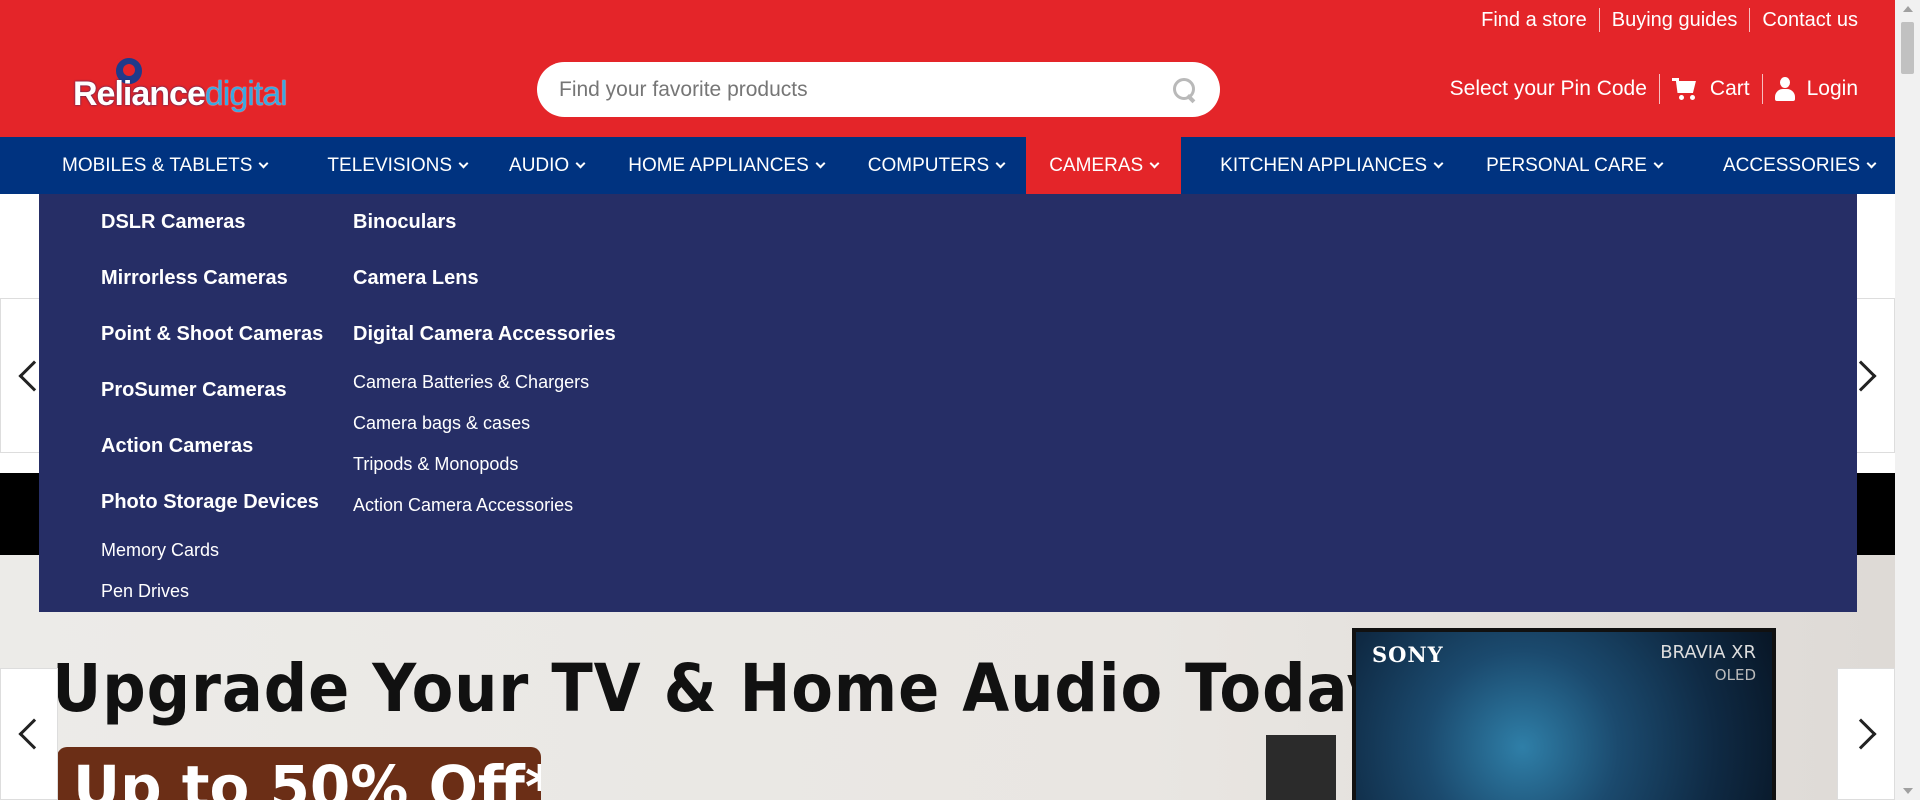 This screenshot has height=800, width=1920. Describe the element at coordinates (139, 94) in the screenshot. I see `logo-text-reliance: Reliance` at that location.